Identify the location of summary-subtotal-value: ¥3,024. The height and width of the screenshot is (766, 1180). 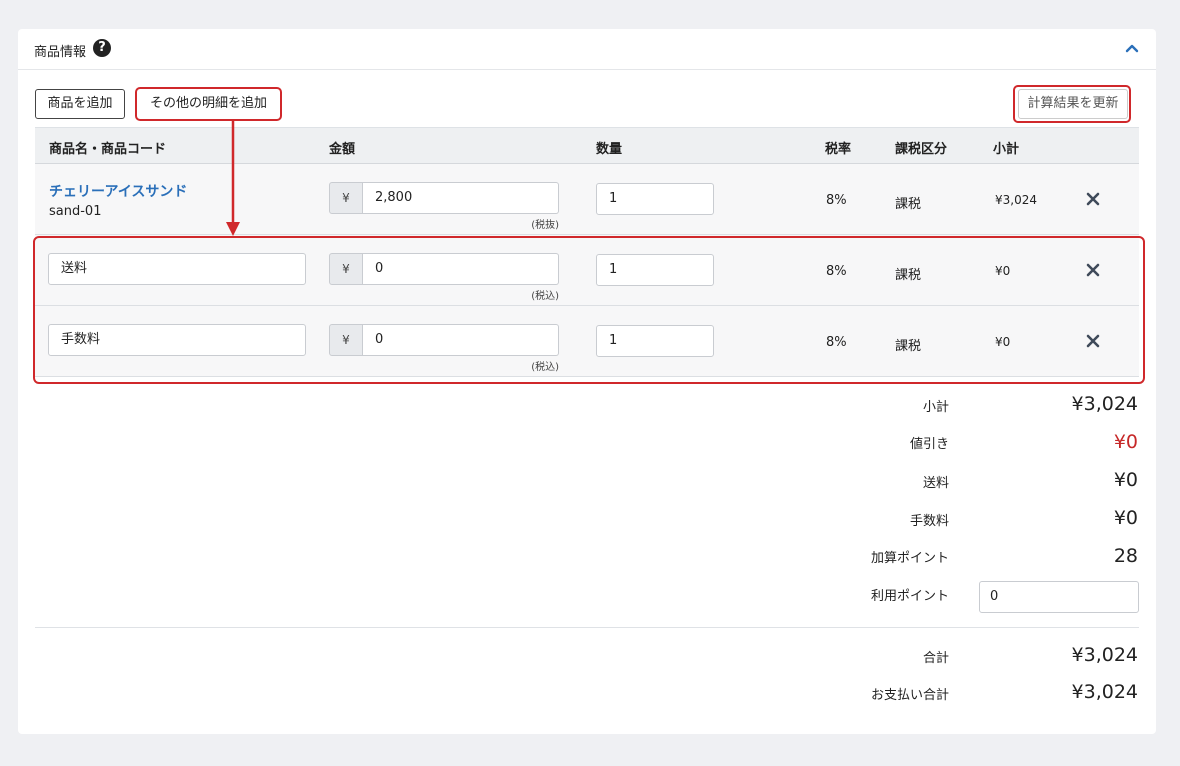
(1104, 404).